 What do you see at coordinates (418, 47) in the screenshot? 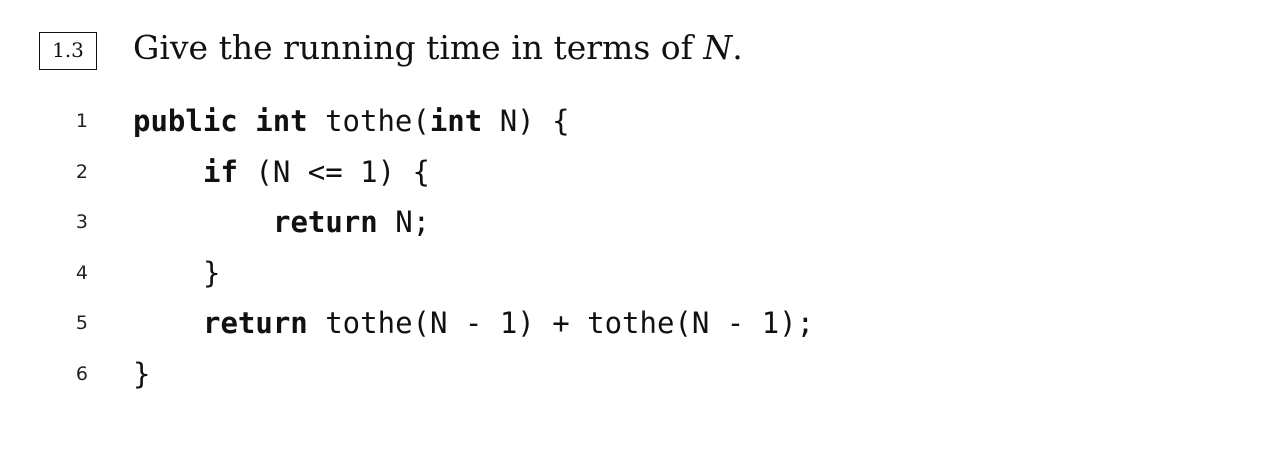
I see `question-prefix: Give the running time in terms of` at bounding box center [418, 47].